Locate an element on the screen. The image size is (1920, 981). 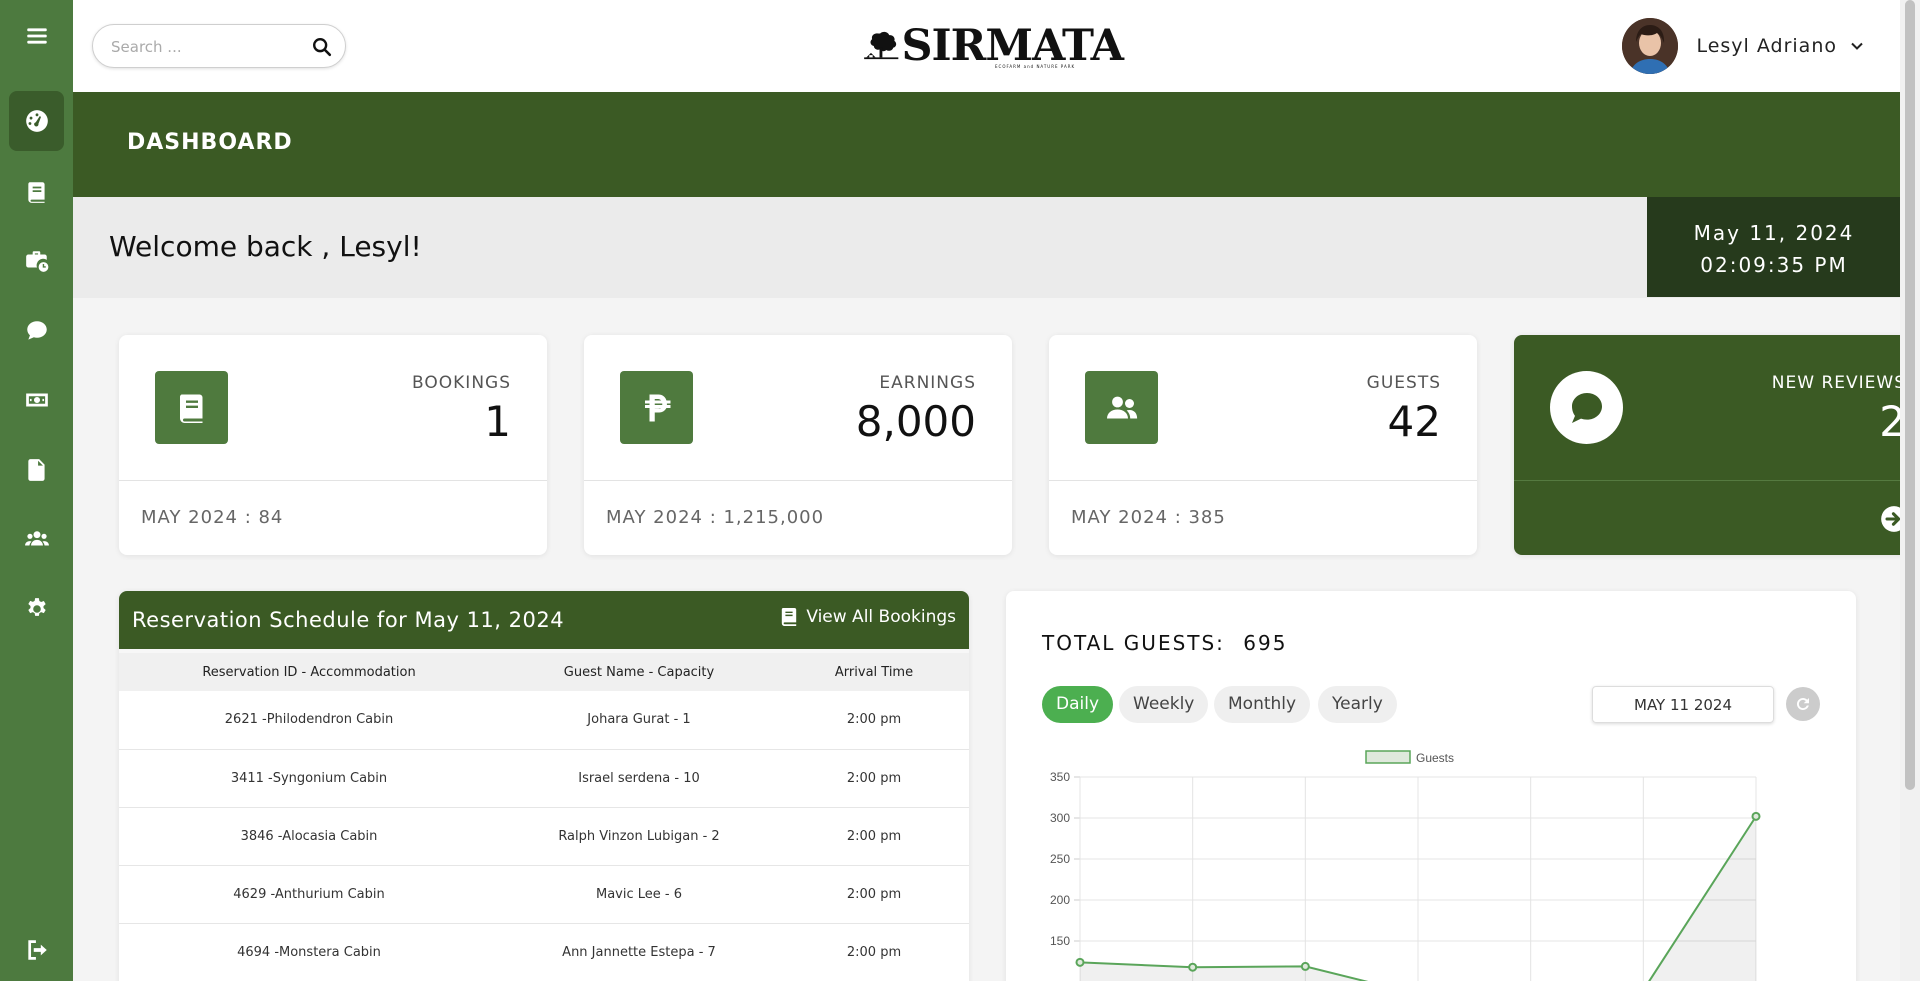
cell-accommodation: 3846 -Alocasia Cabin is located at coordinates (309, 836).